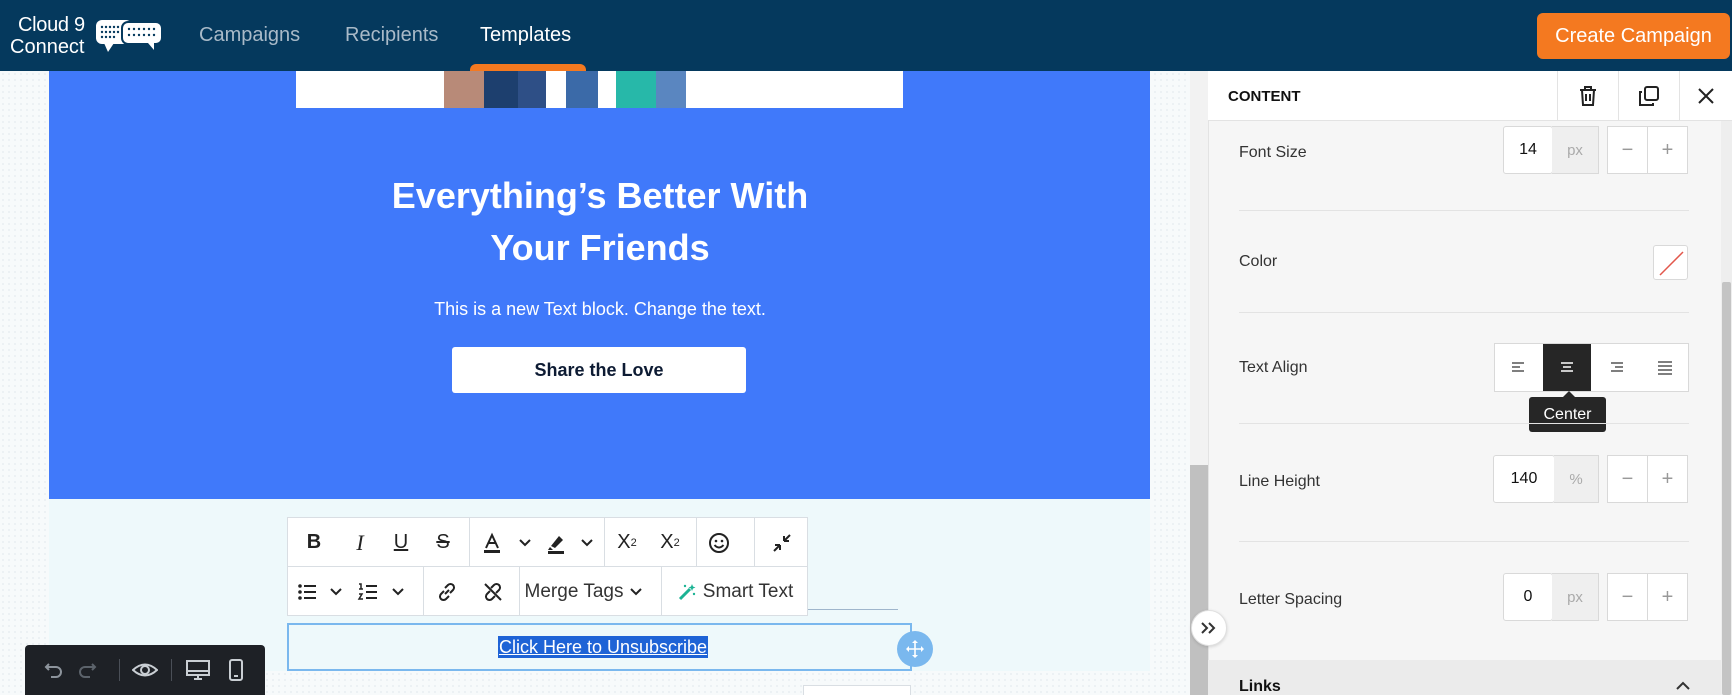 This screenshot has height=695, width=1732. I want to click on letter-spacing-increase-button: +, so click(1667, 597).